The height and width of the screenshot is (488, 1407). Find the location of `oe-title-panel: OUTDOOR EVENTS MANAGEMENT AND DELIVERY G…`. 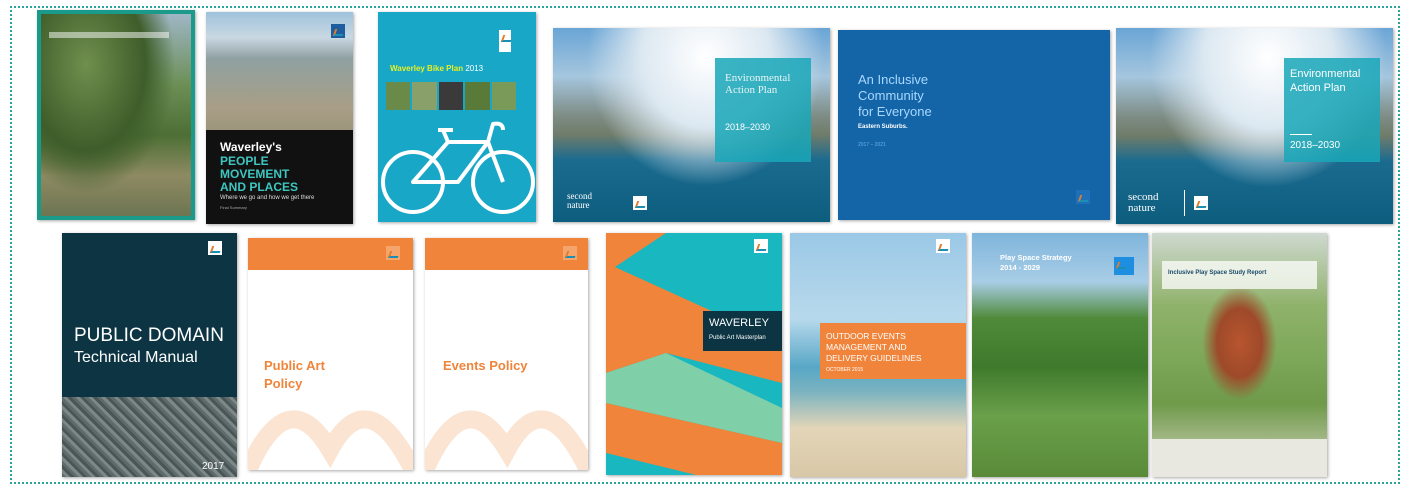

oe-title-panel: OUTDOOR EVENTS MANAGEMENT AND DELIVERY G… is located at coordinates (893, 351).